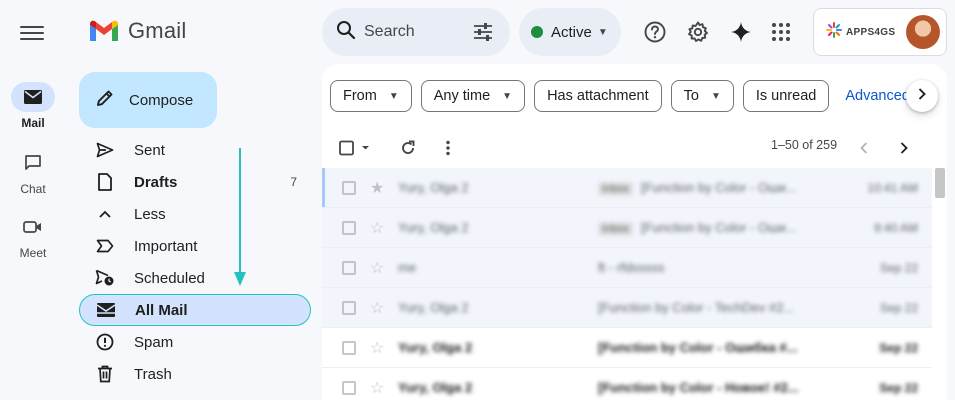 Image resolution: width=955 pixels, height=400 pixels. What do you see at coordinates (195, 150) in the screenshot?
I see `nav-item-sent: Sent` at bounding box center [195, 150].